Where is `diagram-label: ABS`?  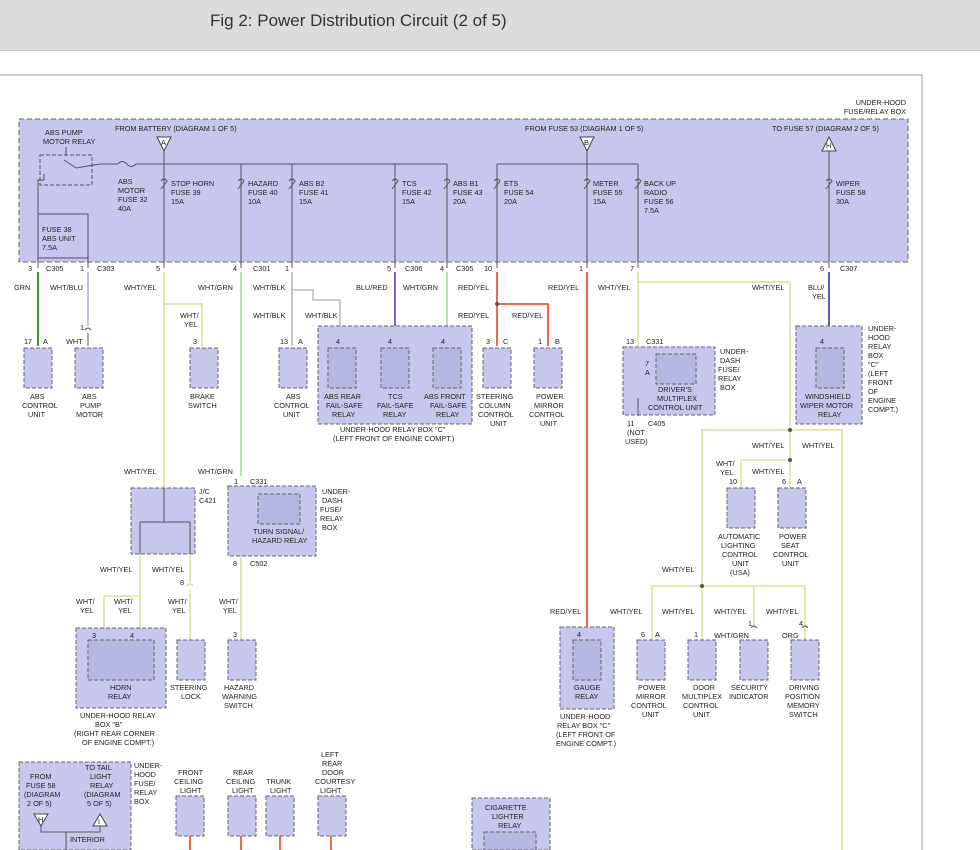
diagram-label: ABS is located at coordinates (37, 396).